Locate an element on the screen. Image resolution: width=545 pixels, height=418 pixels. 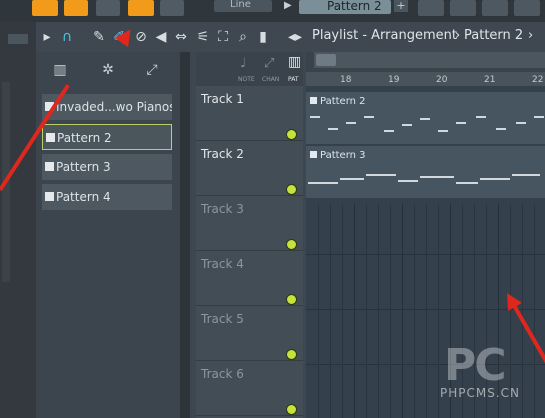
playlist-icon-button is located at coordinates (431, 8).